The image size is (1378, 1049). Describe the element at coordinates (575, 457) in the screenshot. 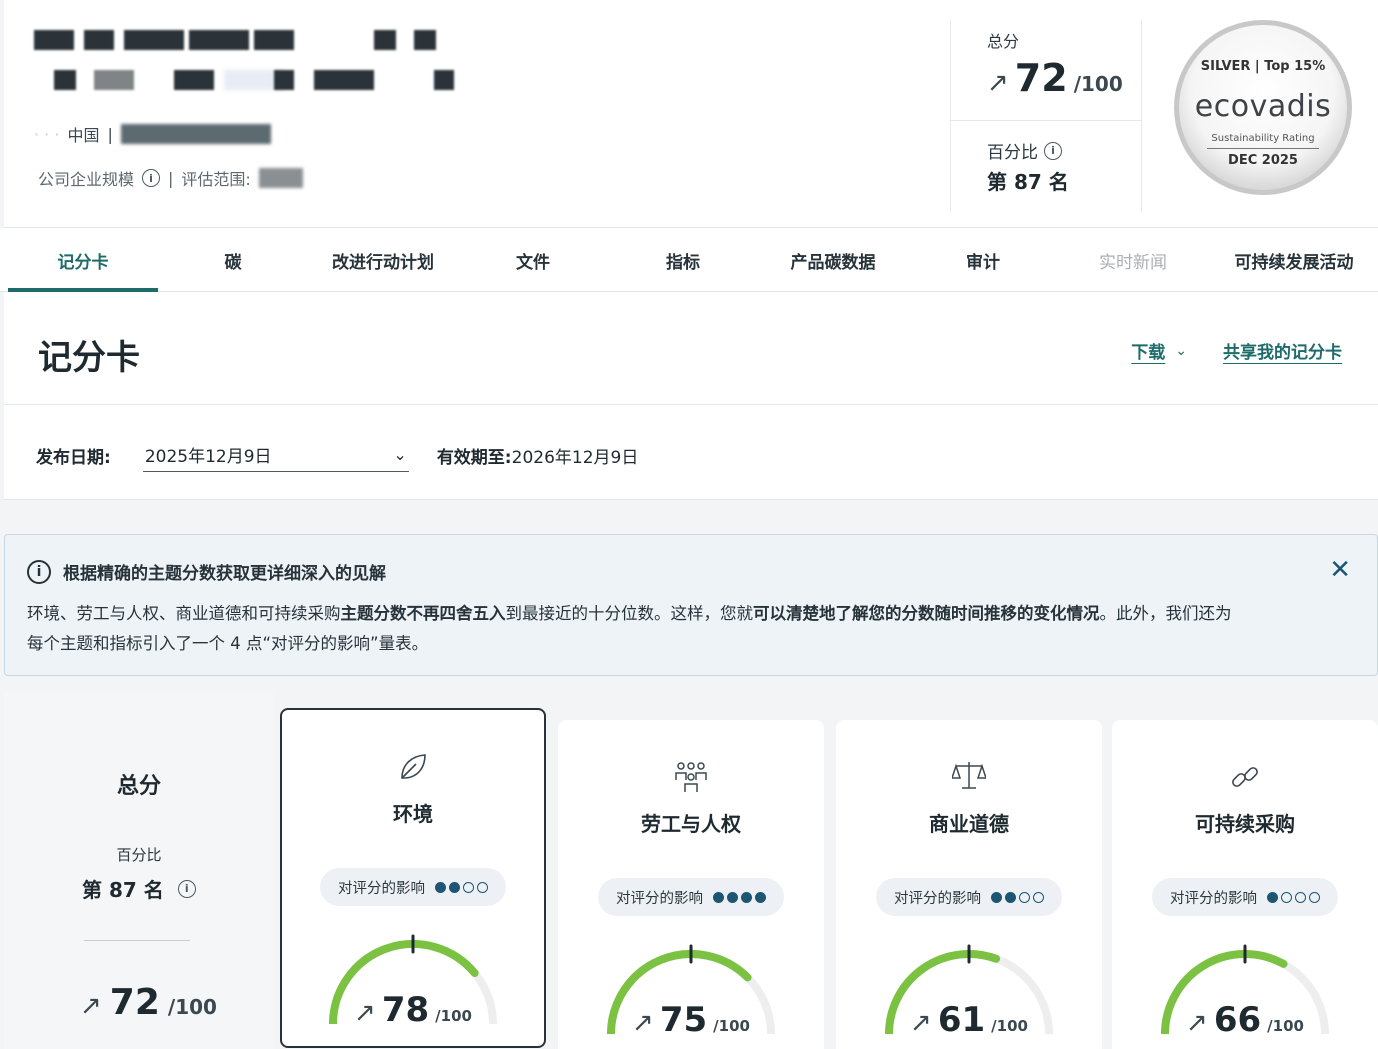

I see `valid-until-value: 2026年12月9日` at that location.